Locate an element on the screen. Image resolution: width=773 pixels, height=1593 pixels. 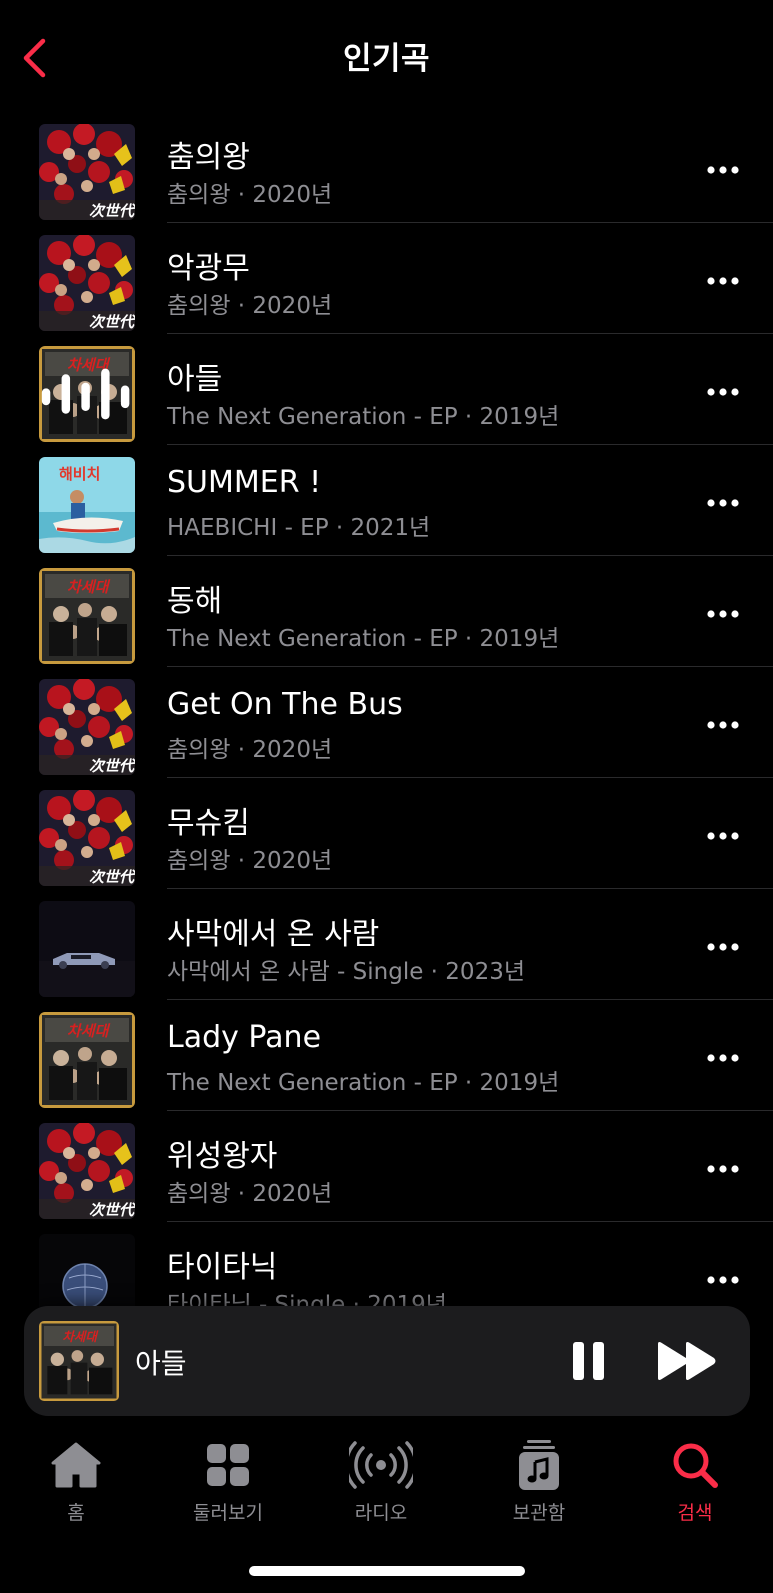
song-row: 차세대 아들 The Next Generation - EP · 2019년 is located at coordinates (386, 389).